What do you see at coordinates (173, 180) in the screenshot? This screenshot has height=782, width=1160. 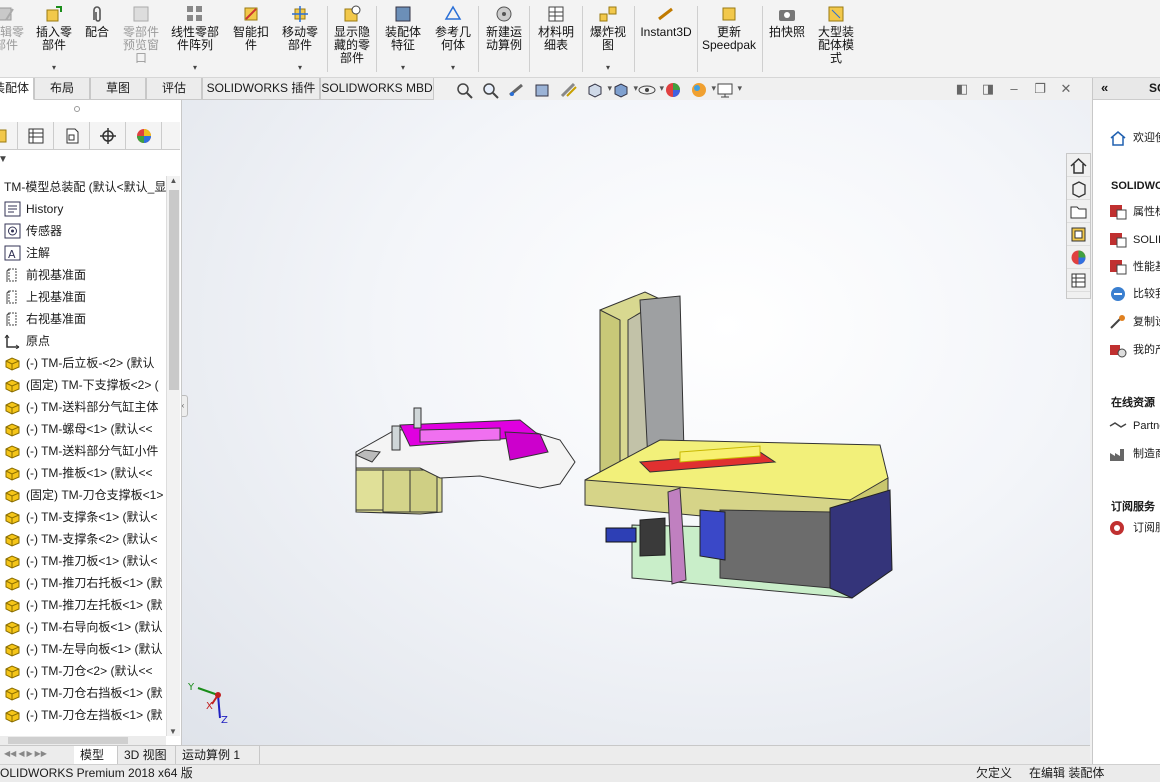 I see `scroll-up-icon: ▲` at bounding box center [173, 180].